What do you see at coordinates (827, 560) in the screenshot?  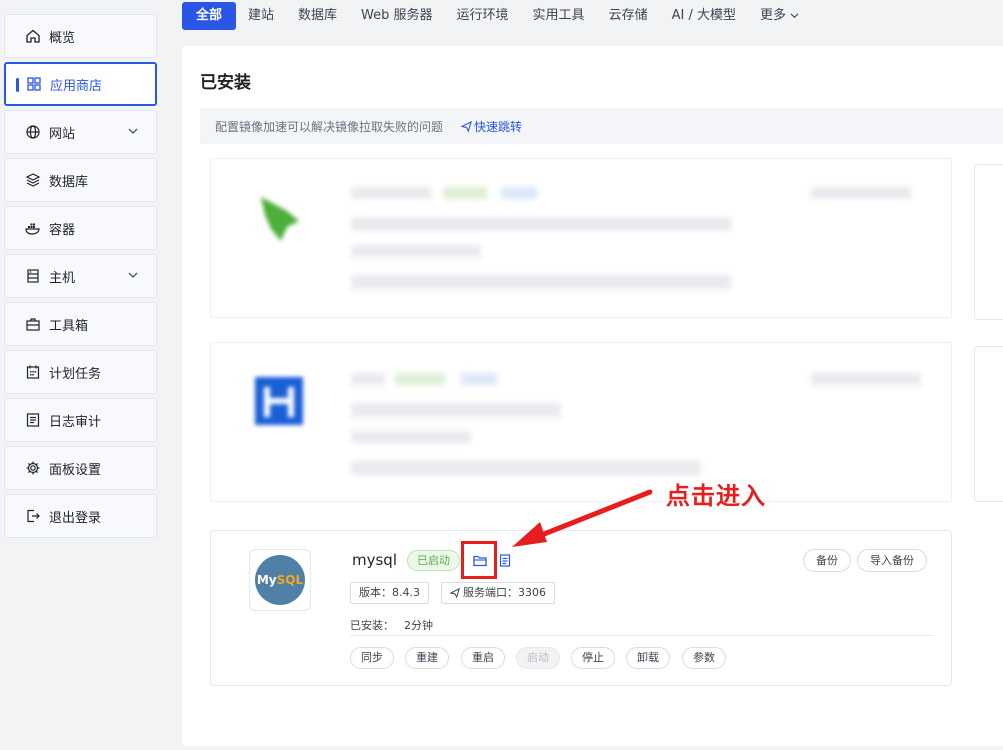 I see `backup-button: 备份` at bounding box center [827, 560].